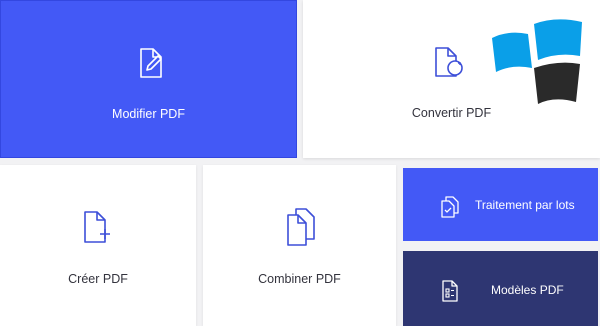 Image resolution: width=600 pixels, height=326 pixels. I want to click on modifier-pdf-label: Modifier PDF, so click(148, 114).